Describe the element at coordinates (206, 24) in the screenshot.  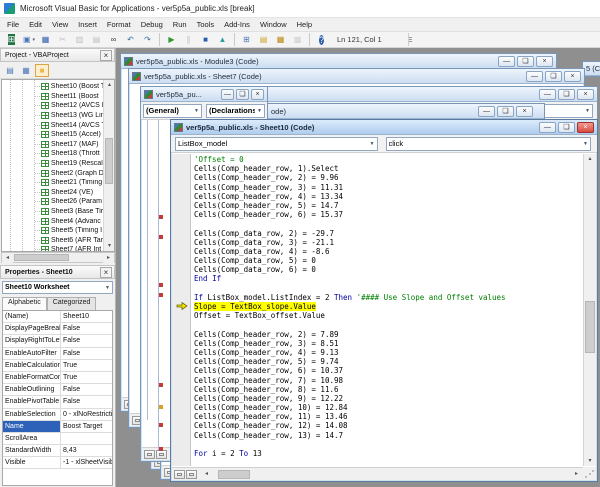
I see `menu-item-tools: Tools` at that location.